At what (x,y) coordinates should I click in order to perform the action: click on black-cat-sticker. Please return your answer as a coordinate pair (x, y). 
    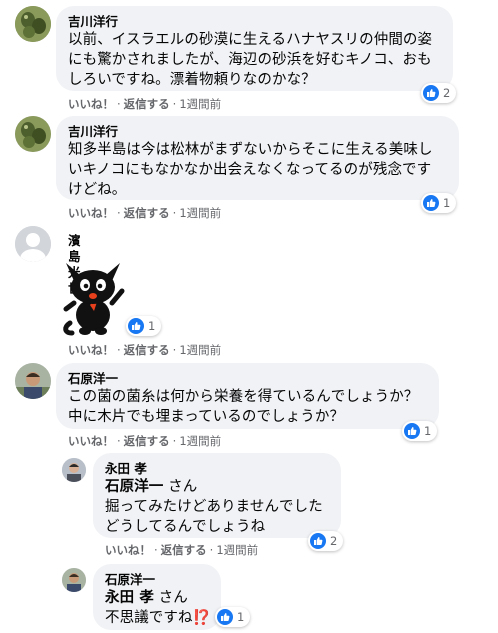
    Looking at the image, I should click on (93, 295).